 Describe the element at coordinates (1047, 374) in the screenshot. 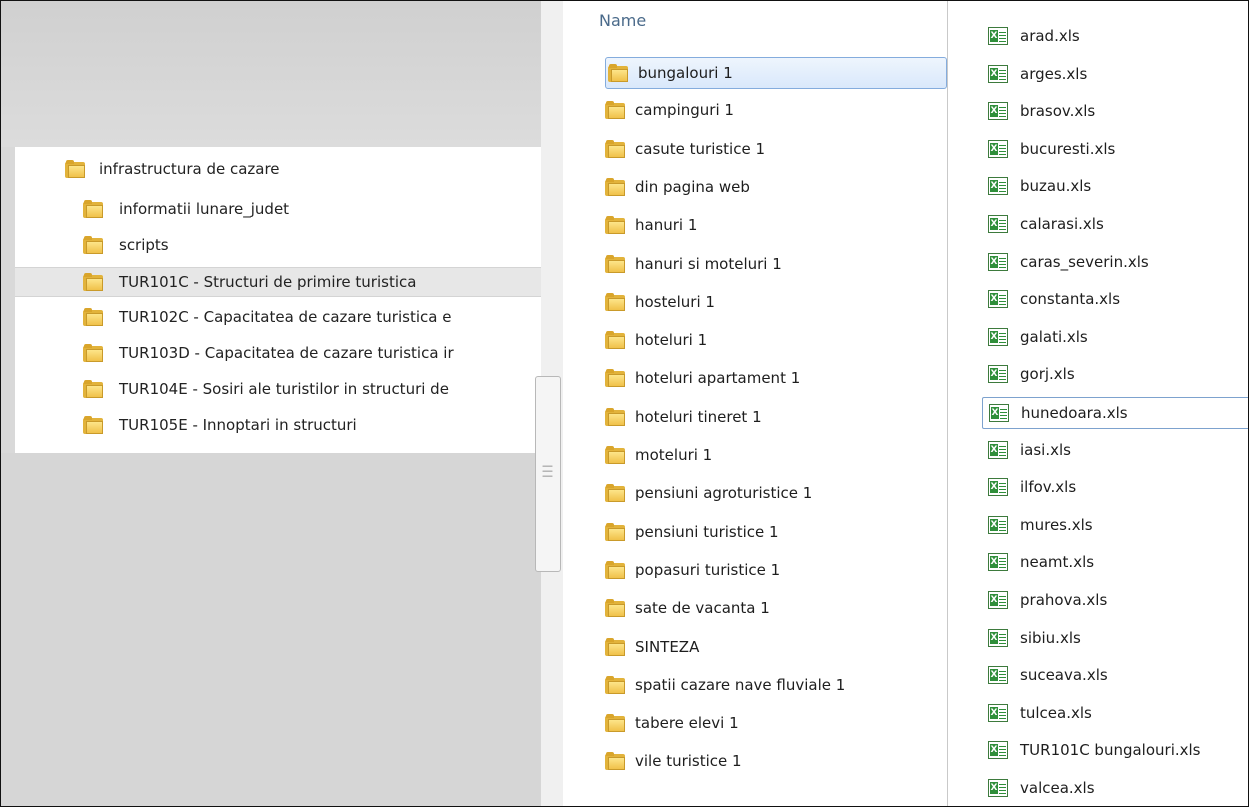

I see `item-label: gorj.xls` at that location.